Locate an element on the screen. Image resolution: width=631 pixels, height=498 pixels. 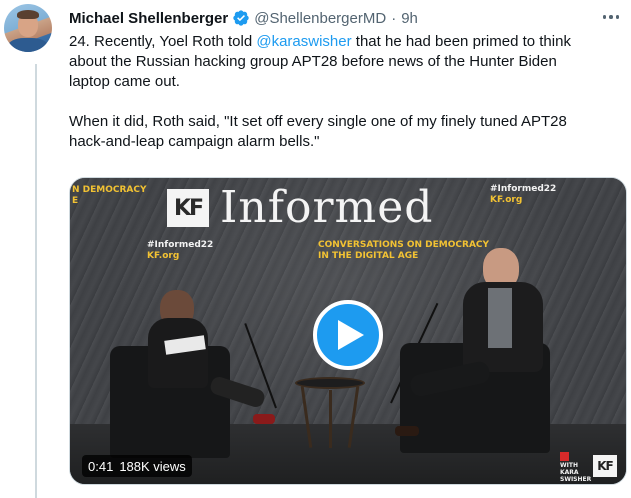
tweet-text-line: laptop came out. is located at coordinates (124, 81).